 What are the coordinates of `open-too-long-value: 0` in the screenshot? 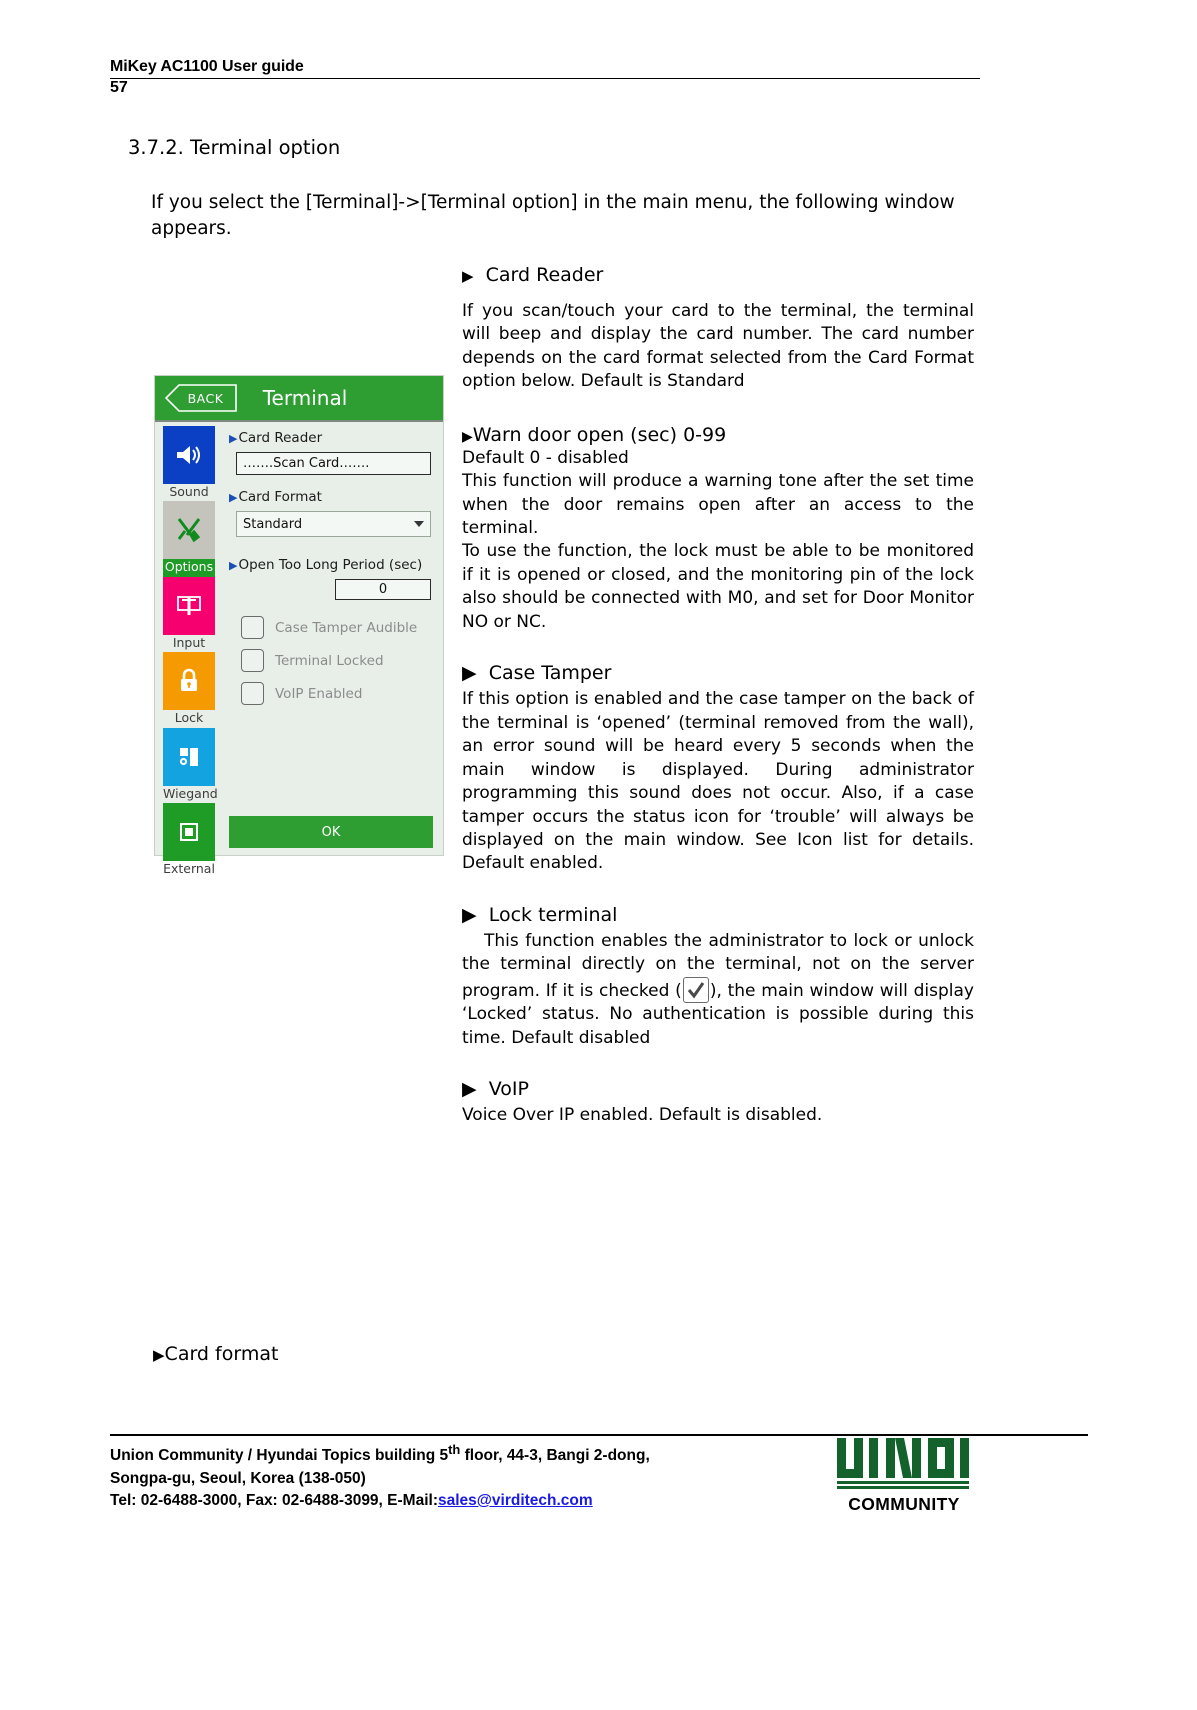 It's located at (383, 589).